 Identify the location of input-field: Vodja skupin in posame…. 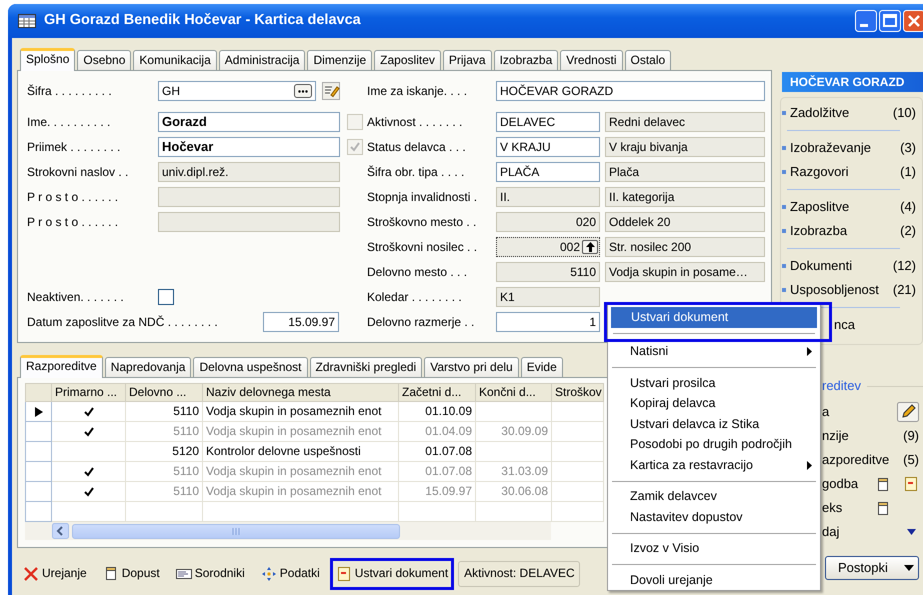
(685, 272).